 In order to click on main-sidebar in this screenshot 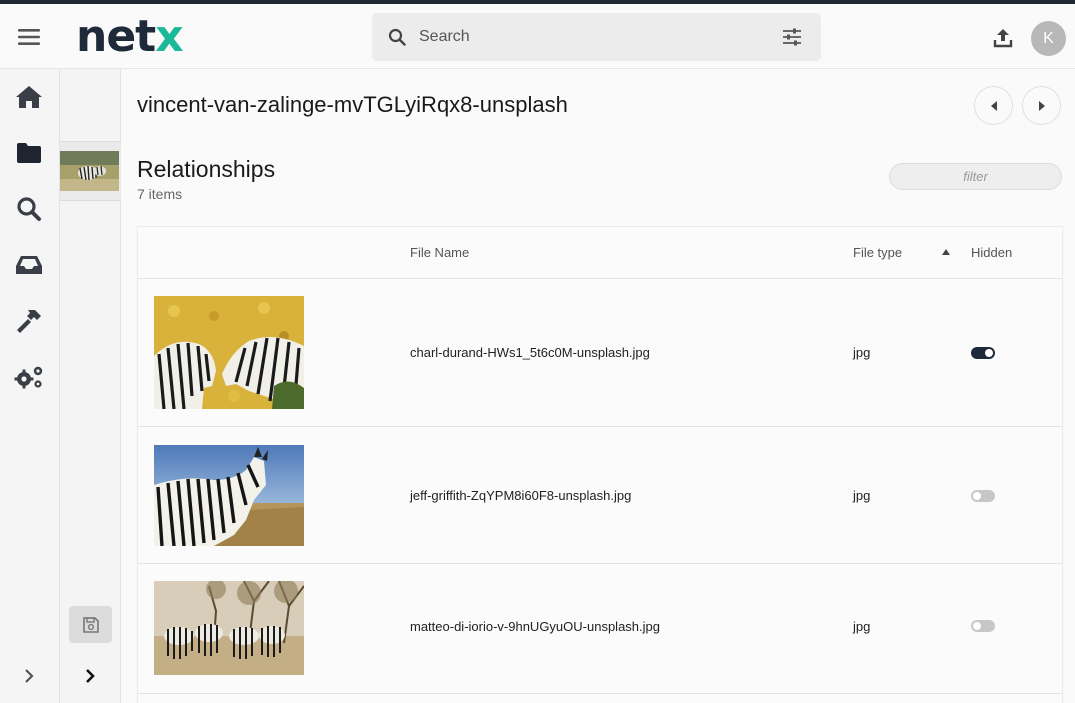, I will do `click(30, 386)`.